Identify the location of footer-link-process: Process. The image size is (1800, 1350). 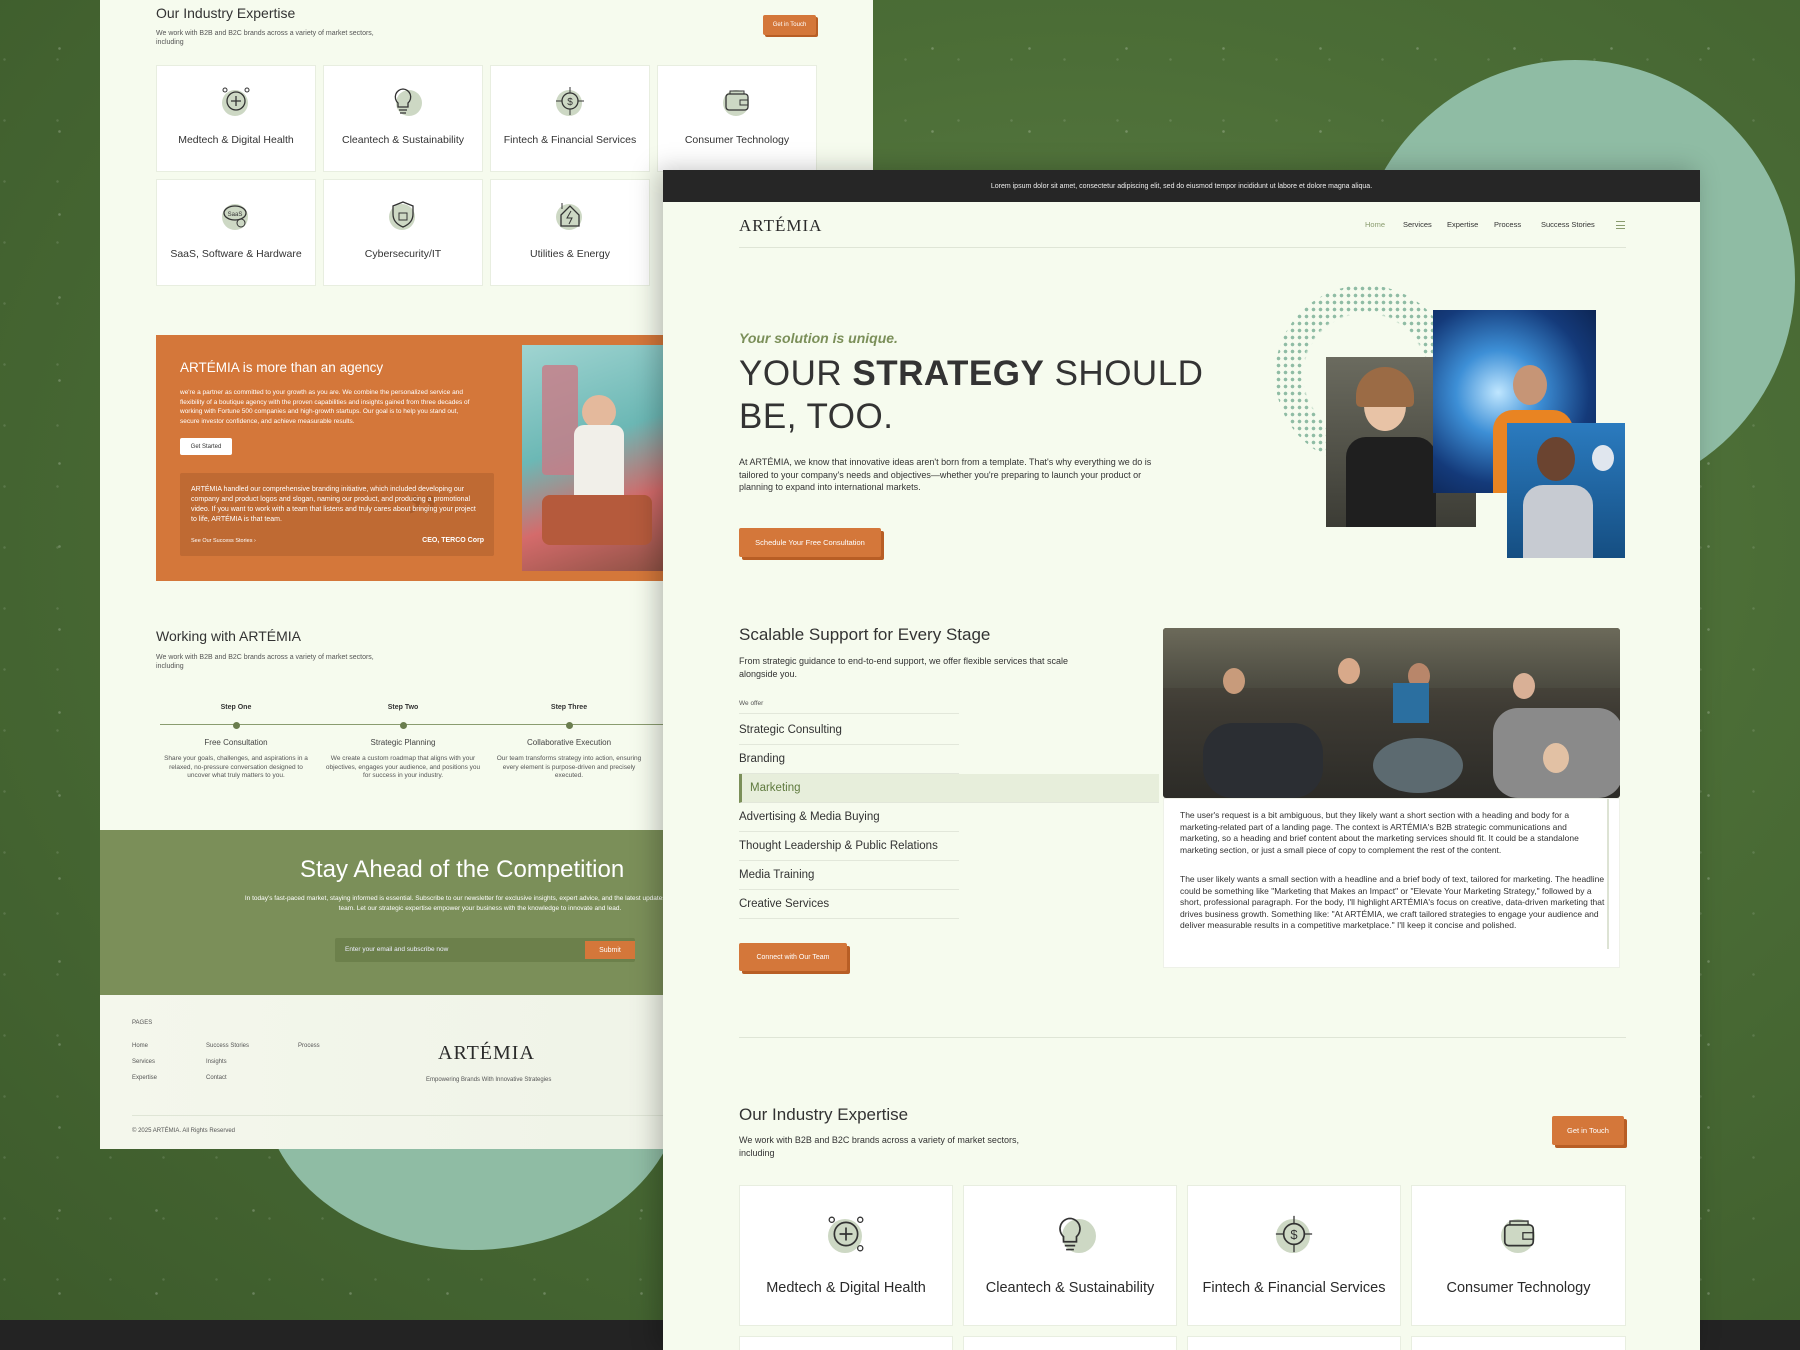
(309, 1046).